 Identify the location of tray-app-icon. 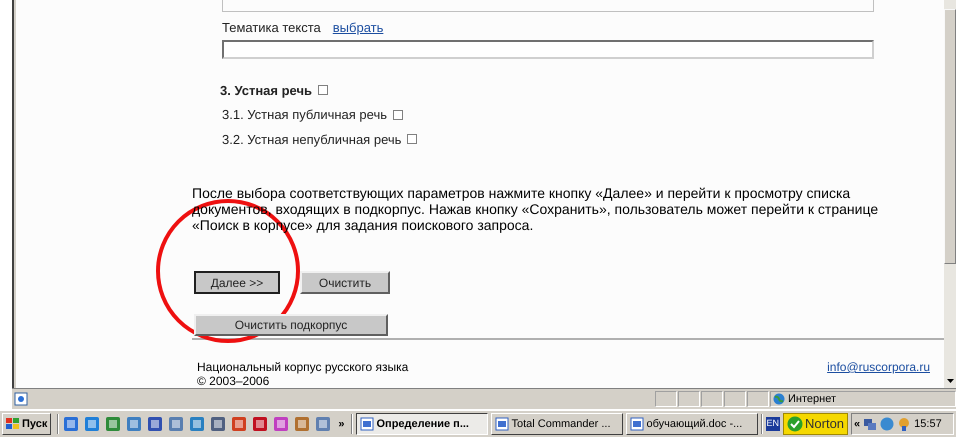
(904, 424).